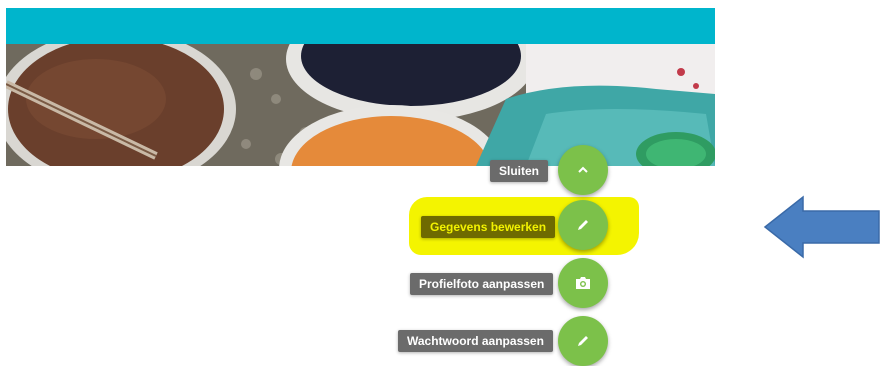 The image size is (883, 366). I want to click on edit-details-button, so click(583, 225).